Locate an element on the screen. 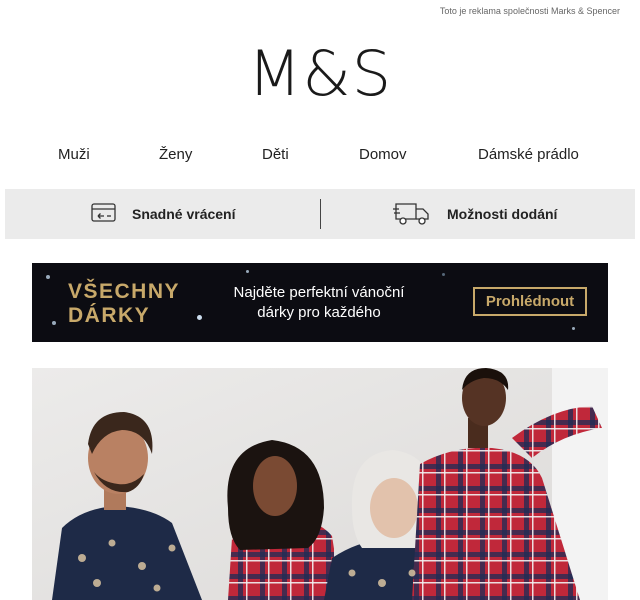 The height and width of the screenshot is (600, 640). delivery-options-link: Možnosti dodání is located at coordinates (475, 214).